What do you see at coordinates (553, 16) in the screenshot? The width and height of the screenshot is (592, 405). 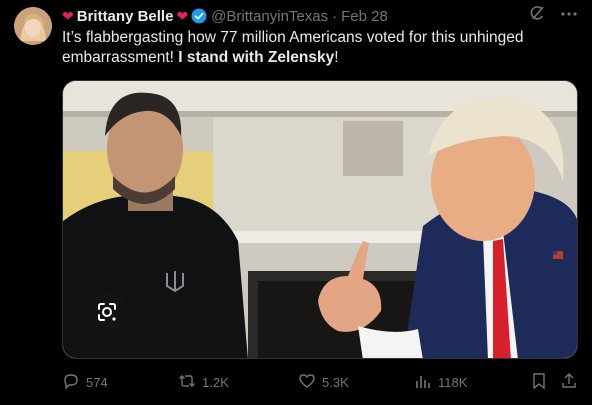 I see `header-actions` at bounding box center [553, 16].